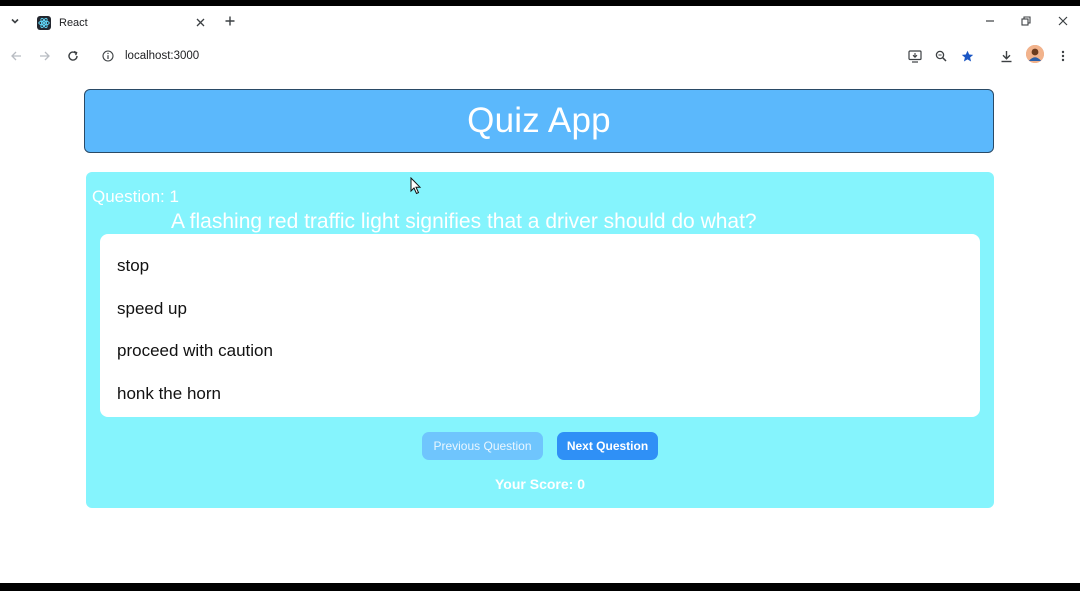 The image size is (1080, 591). I want to click on mouse-cursor-icon, so click(416, 186).